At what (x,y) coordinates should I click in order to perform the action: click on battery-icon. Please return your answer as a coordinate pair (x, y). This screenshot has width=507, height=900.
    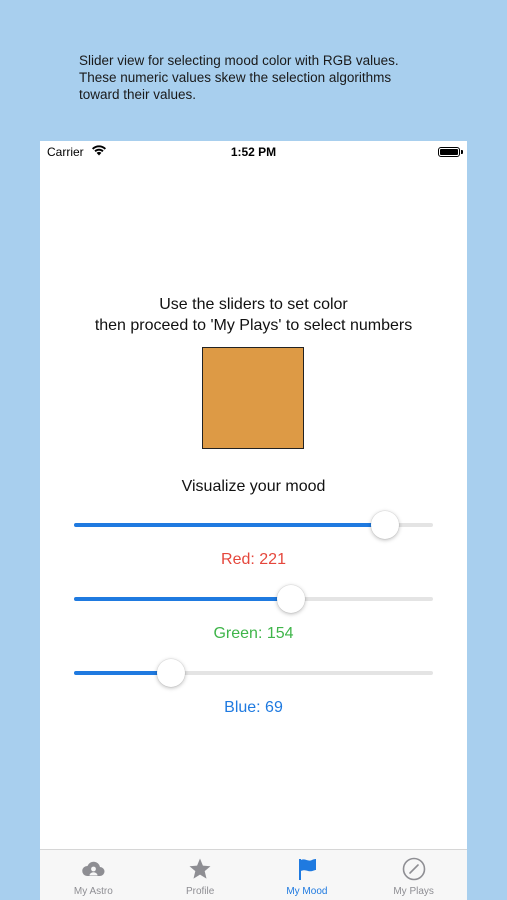
    Looking at the image, I should click on (450, 152).